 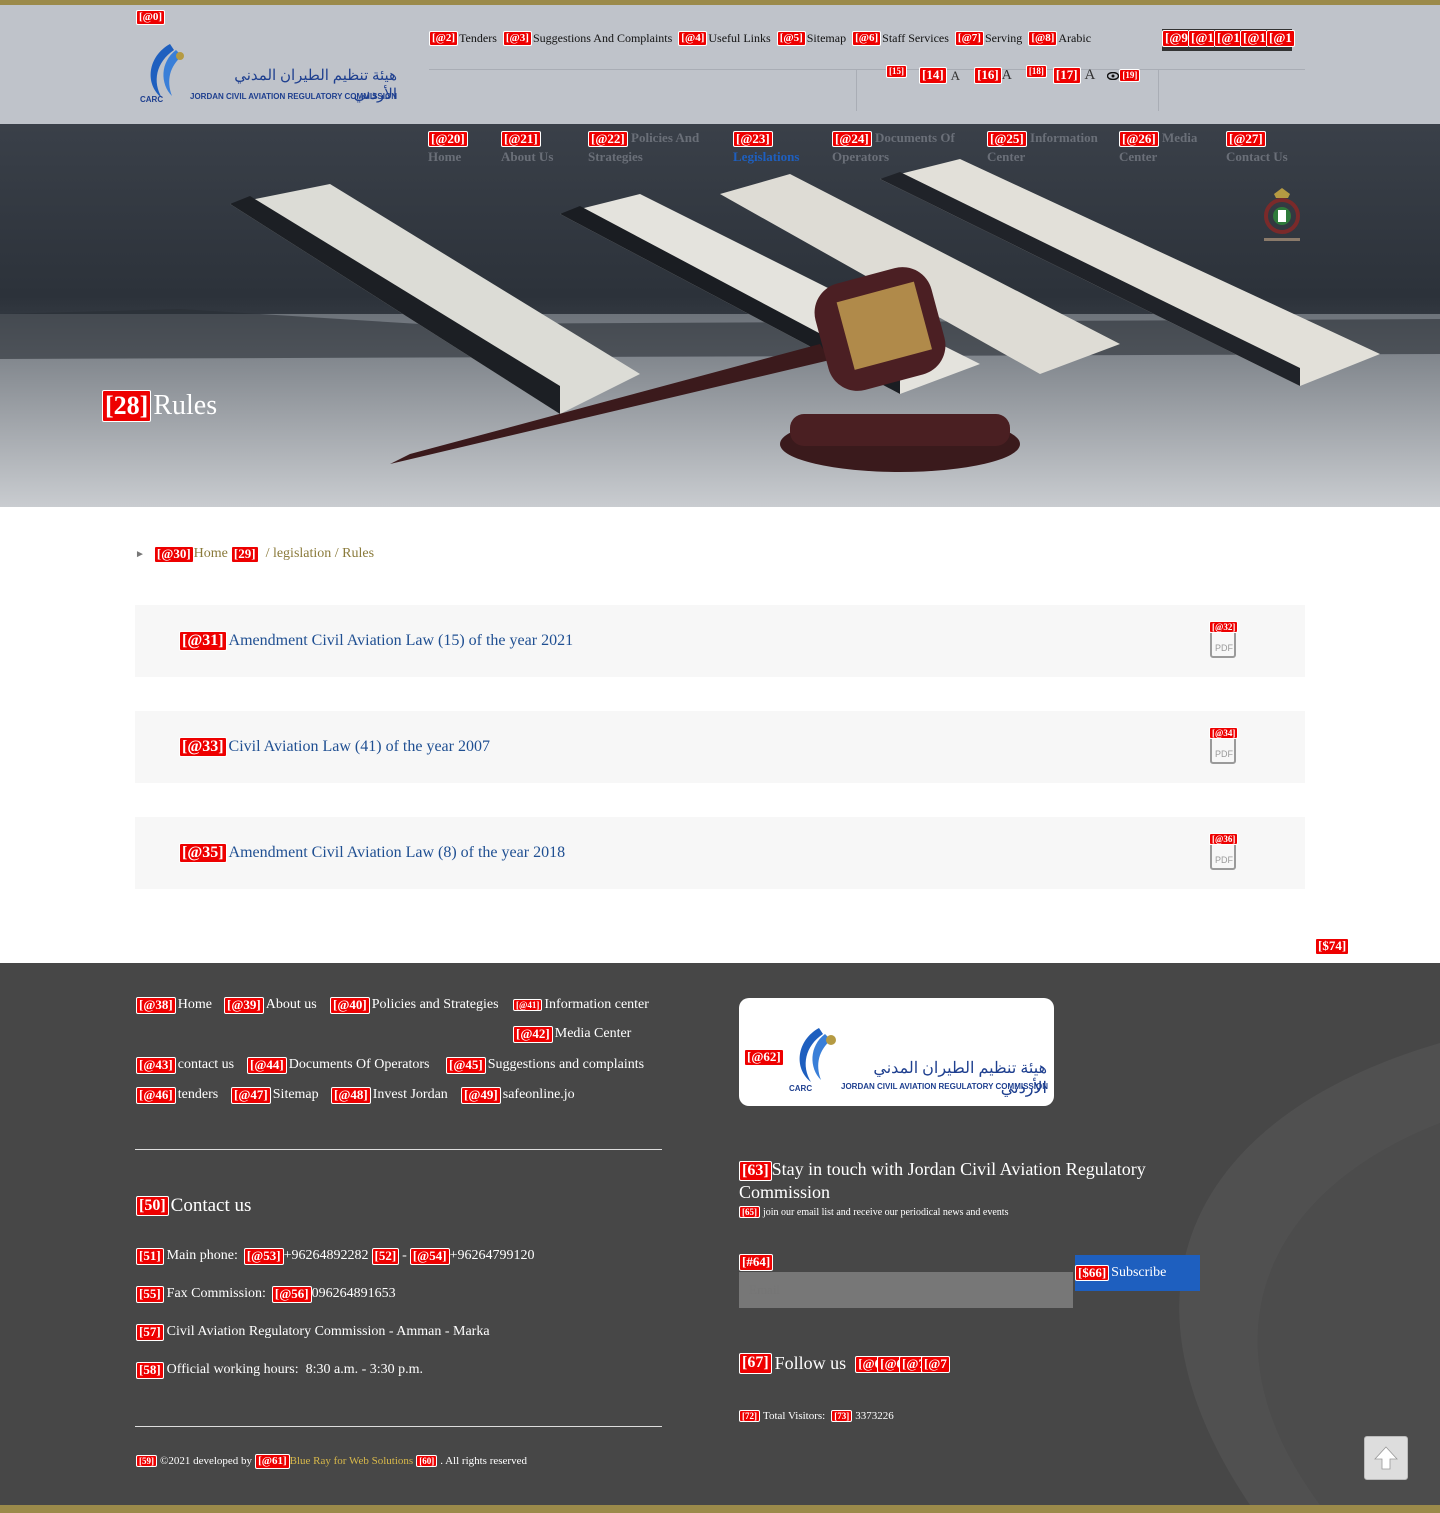 I want to click on badge: [@32], so click(x=1224, y=627).